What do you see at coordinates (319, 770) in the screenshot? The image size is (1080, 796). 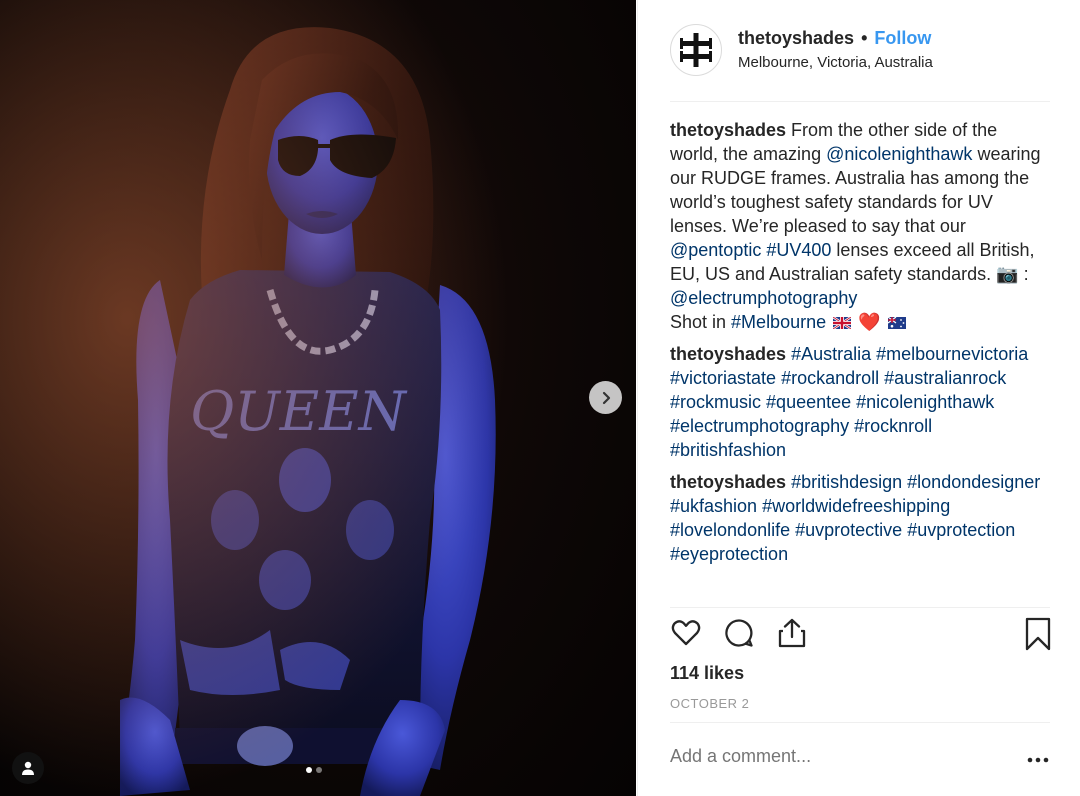 I see `carousel-dot` at bounding box center [319, 770].